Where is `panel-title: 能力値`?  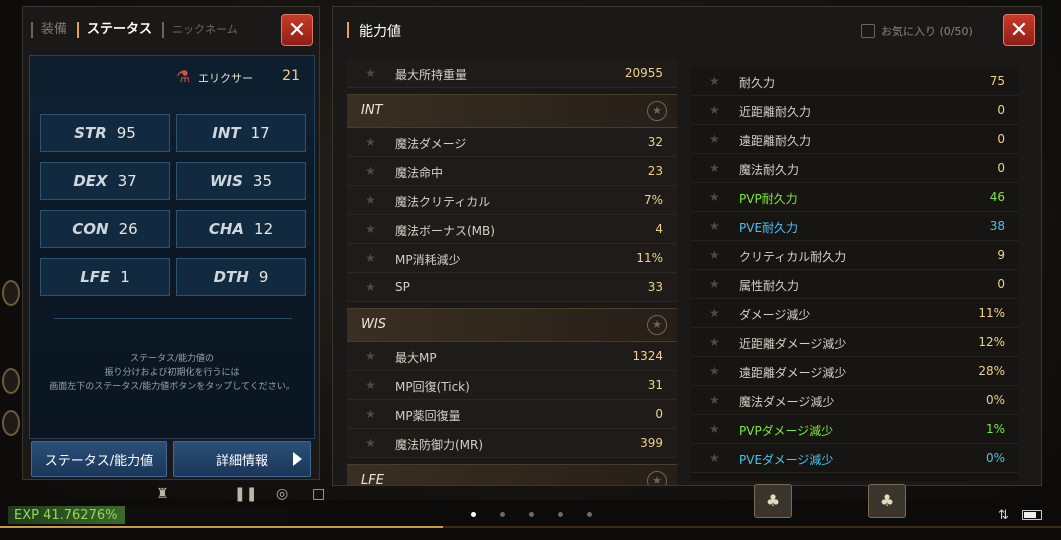 panel-title: 能力値 is located at coordinates (374, 31).